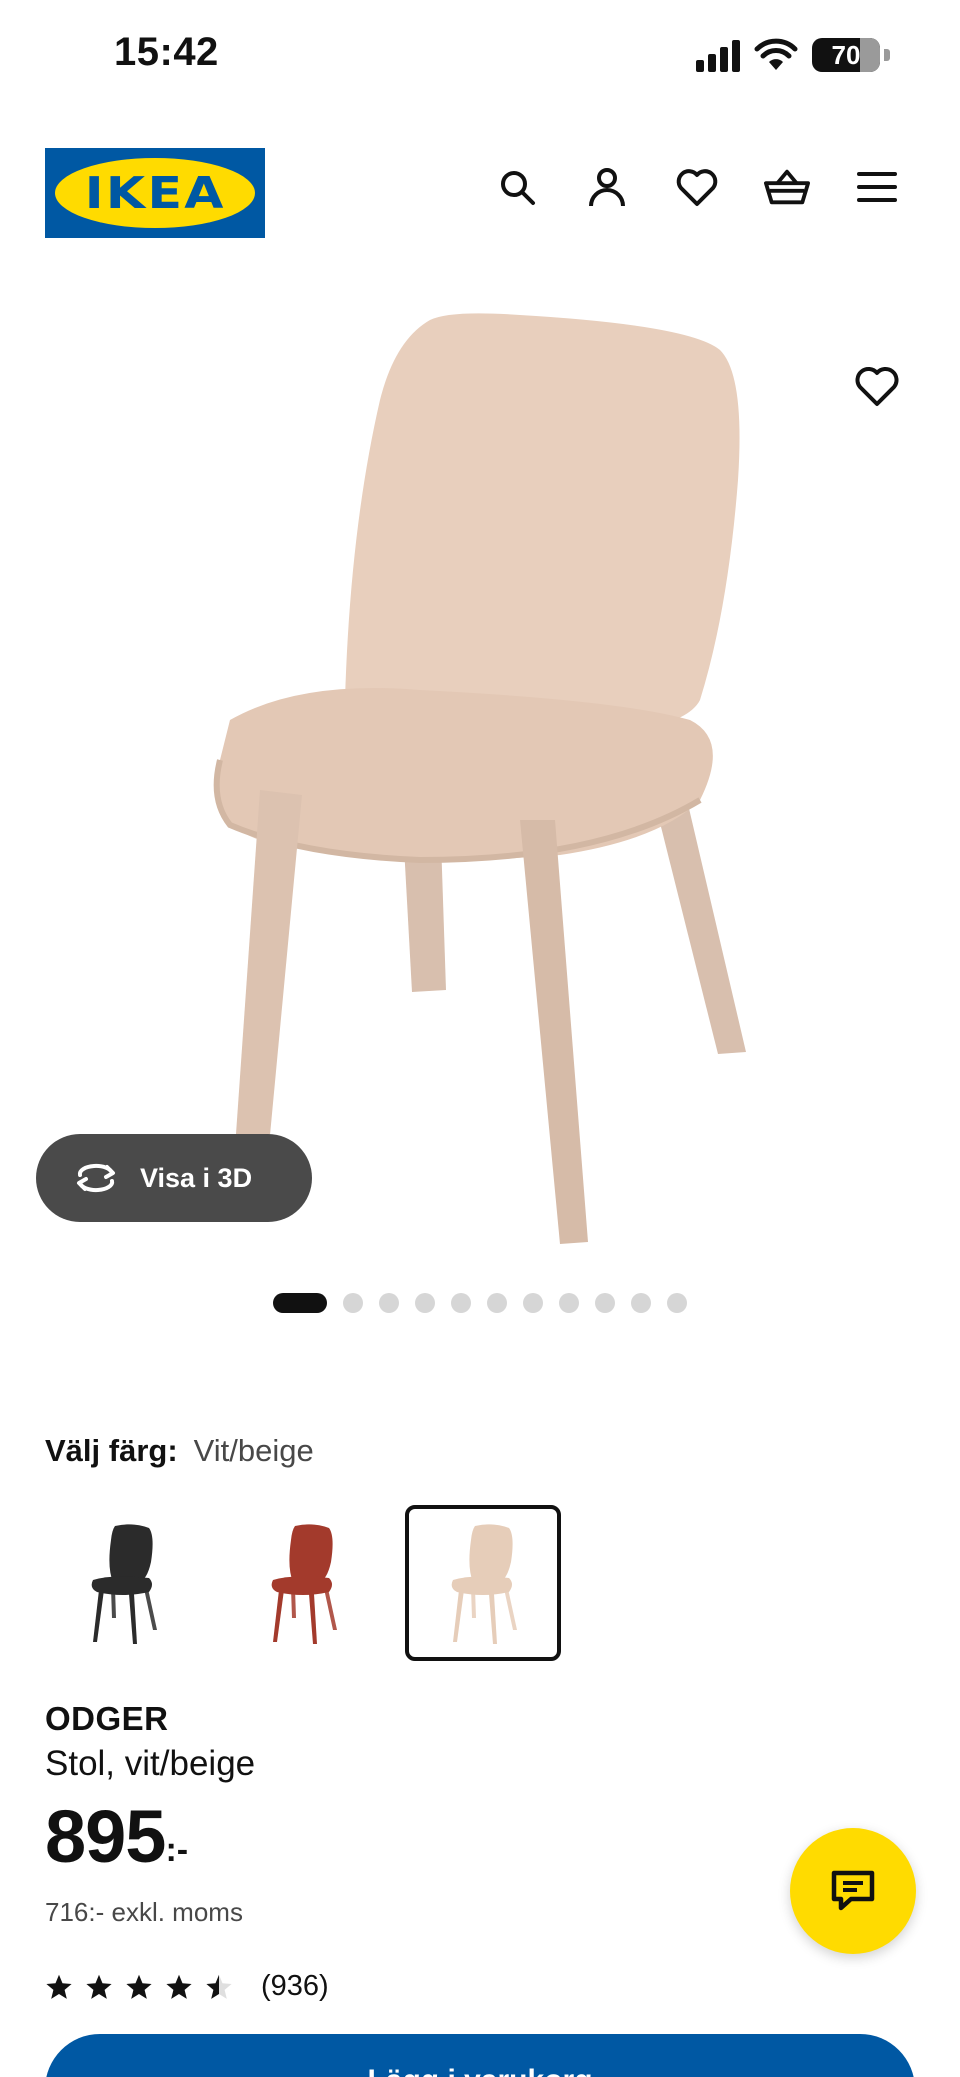  I want to click on product-rating: (936), so click(187, 1986).